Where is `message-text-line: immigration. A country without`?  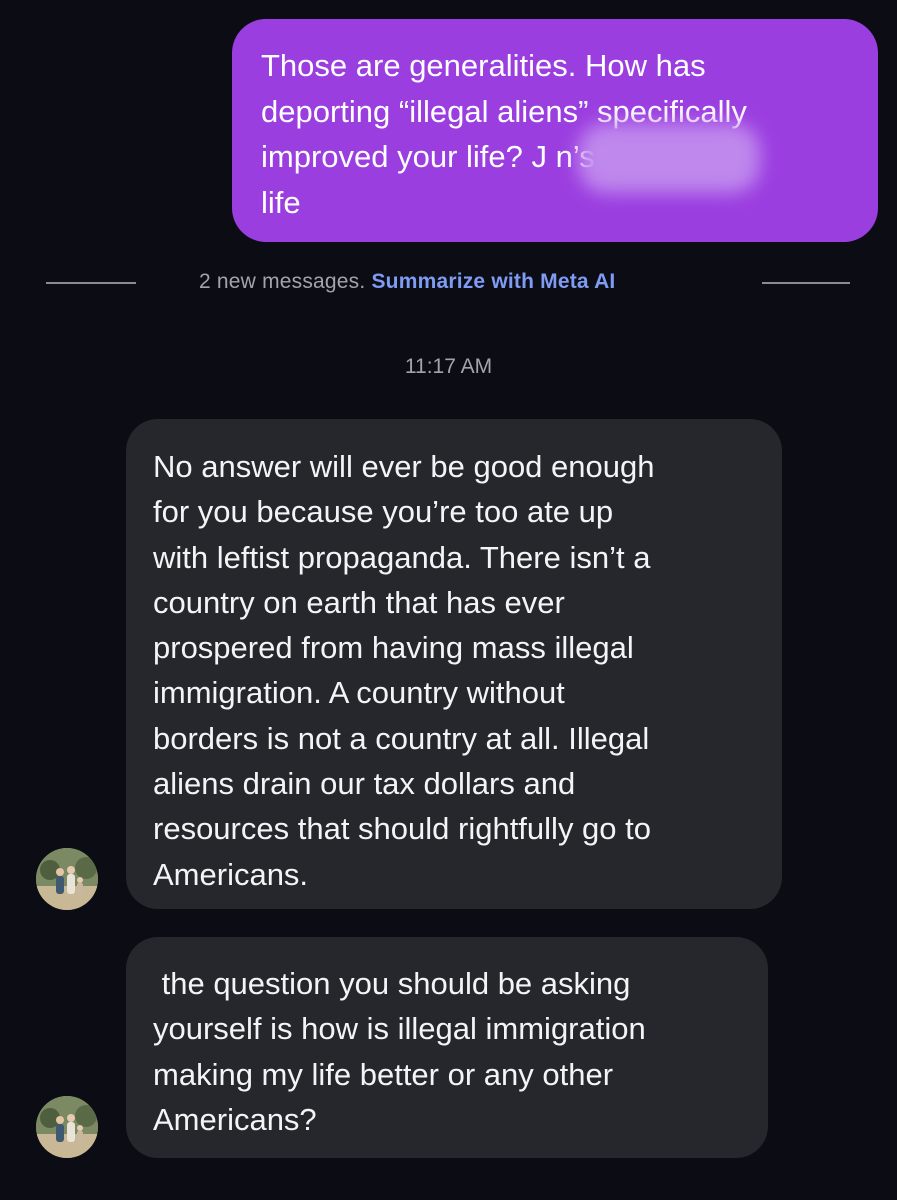 message-text-line: immigration. A country without is located at coordinates (359, 693).